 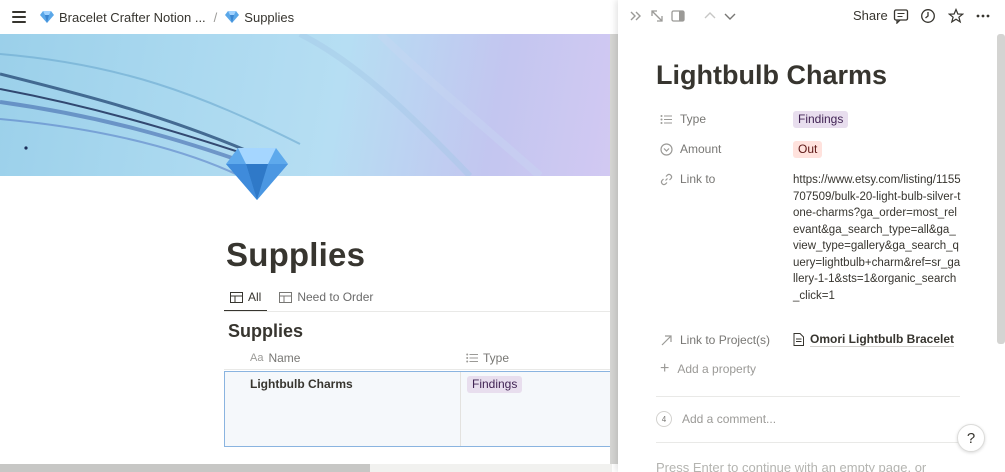 I want to click on share-button: Share, so click(x=870, y=15).